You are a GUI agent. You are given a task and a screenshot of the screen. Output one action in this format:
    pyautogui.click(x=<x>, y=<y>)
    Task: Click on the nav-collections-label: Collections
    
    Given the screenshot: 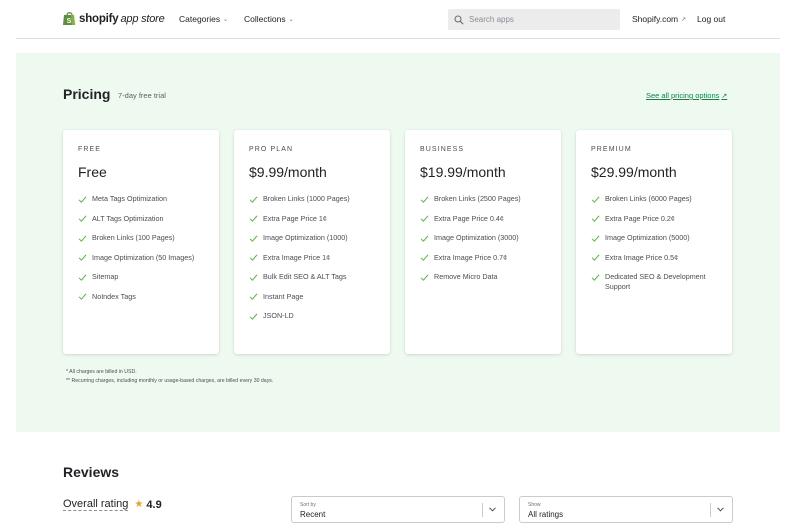 What is the action you would take?
    pyautogui.click(x=265, y=19)
    